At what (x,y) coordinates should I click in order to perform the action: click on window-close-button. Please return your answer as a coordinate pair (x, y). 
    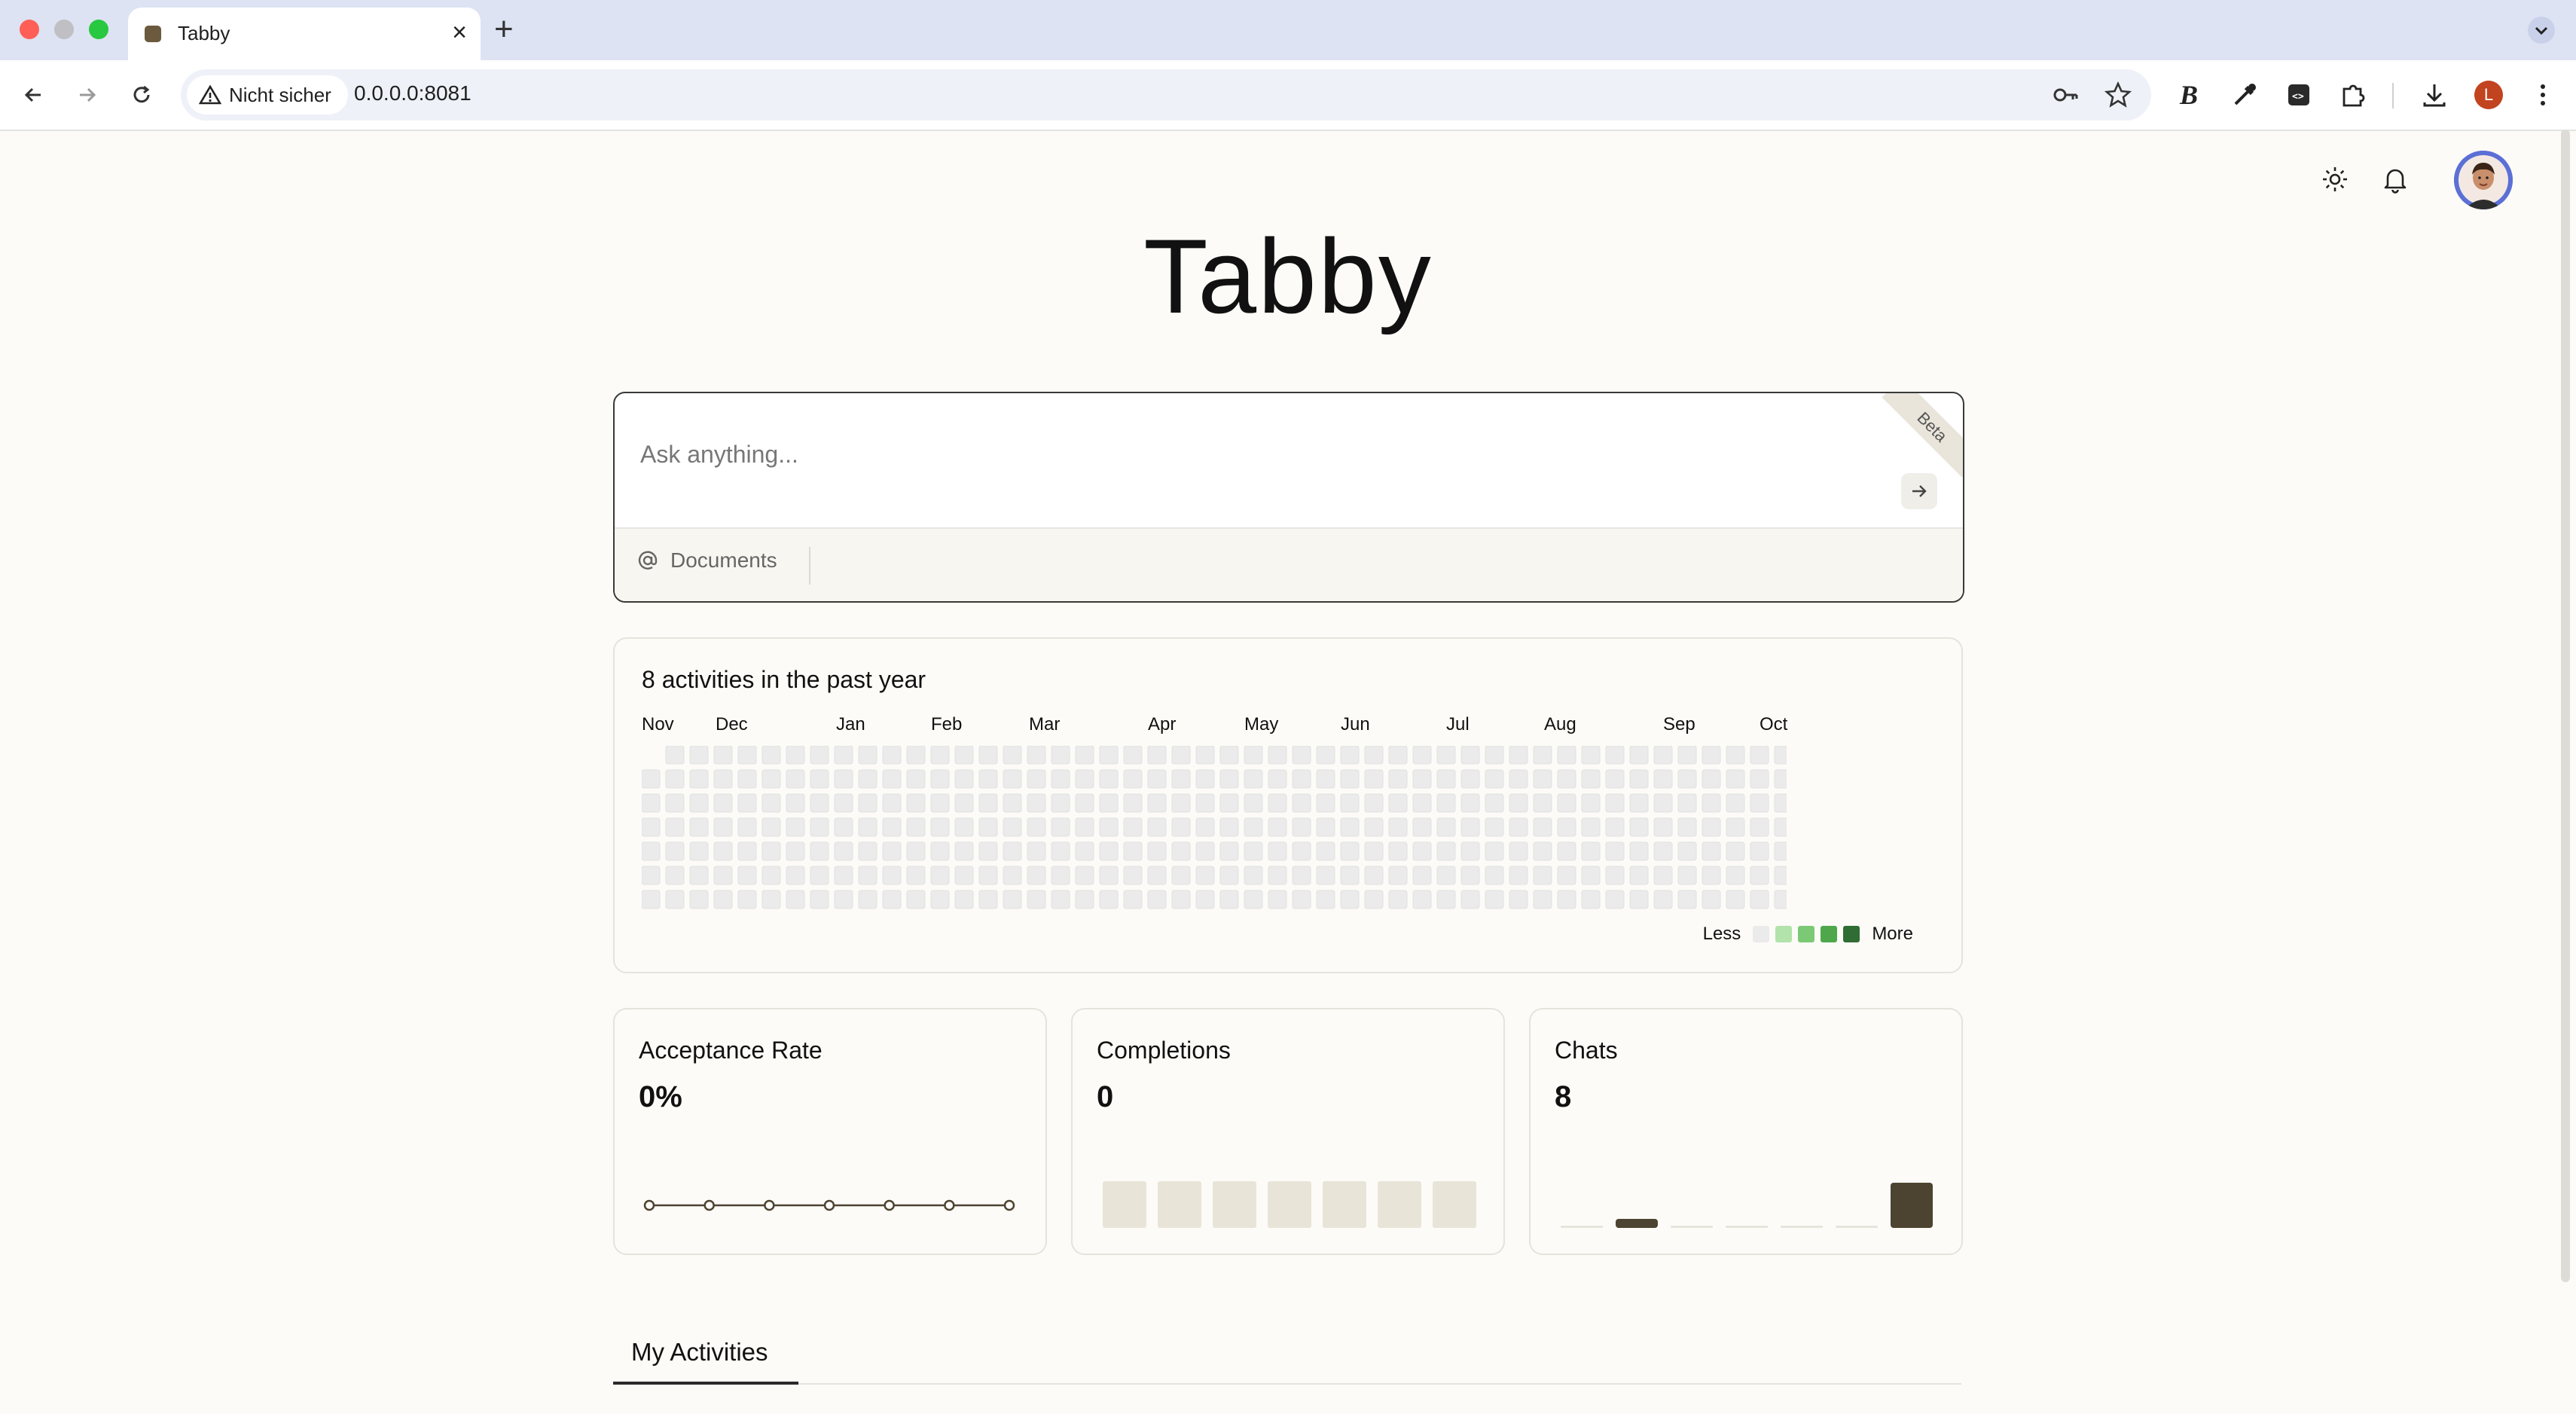
    Looking at the image, I should click on (30, 30).